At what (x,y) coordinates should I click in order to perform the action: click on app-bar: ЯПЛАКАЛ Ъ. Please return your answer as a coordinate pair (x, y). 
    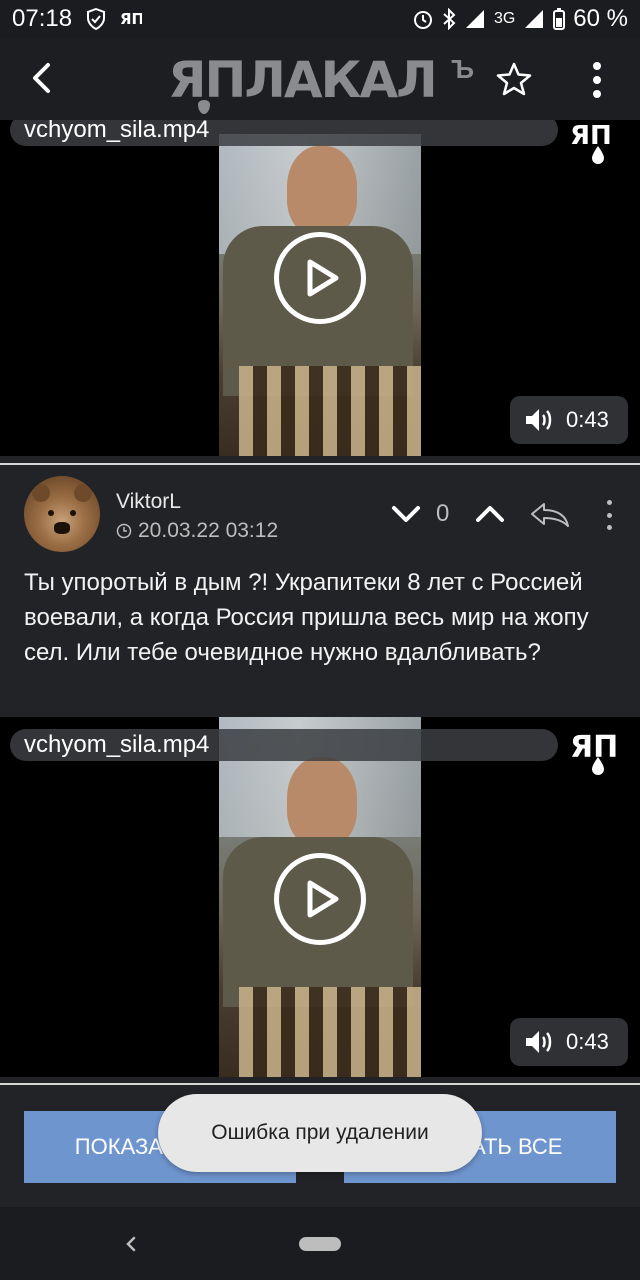
    Looking at the image, I should click on (320, 79).